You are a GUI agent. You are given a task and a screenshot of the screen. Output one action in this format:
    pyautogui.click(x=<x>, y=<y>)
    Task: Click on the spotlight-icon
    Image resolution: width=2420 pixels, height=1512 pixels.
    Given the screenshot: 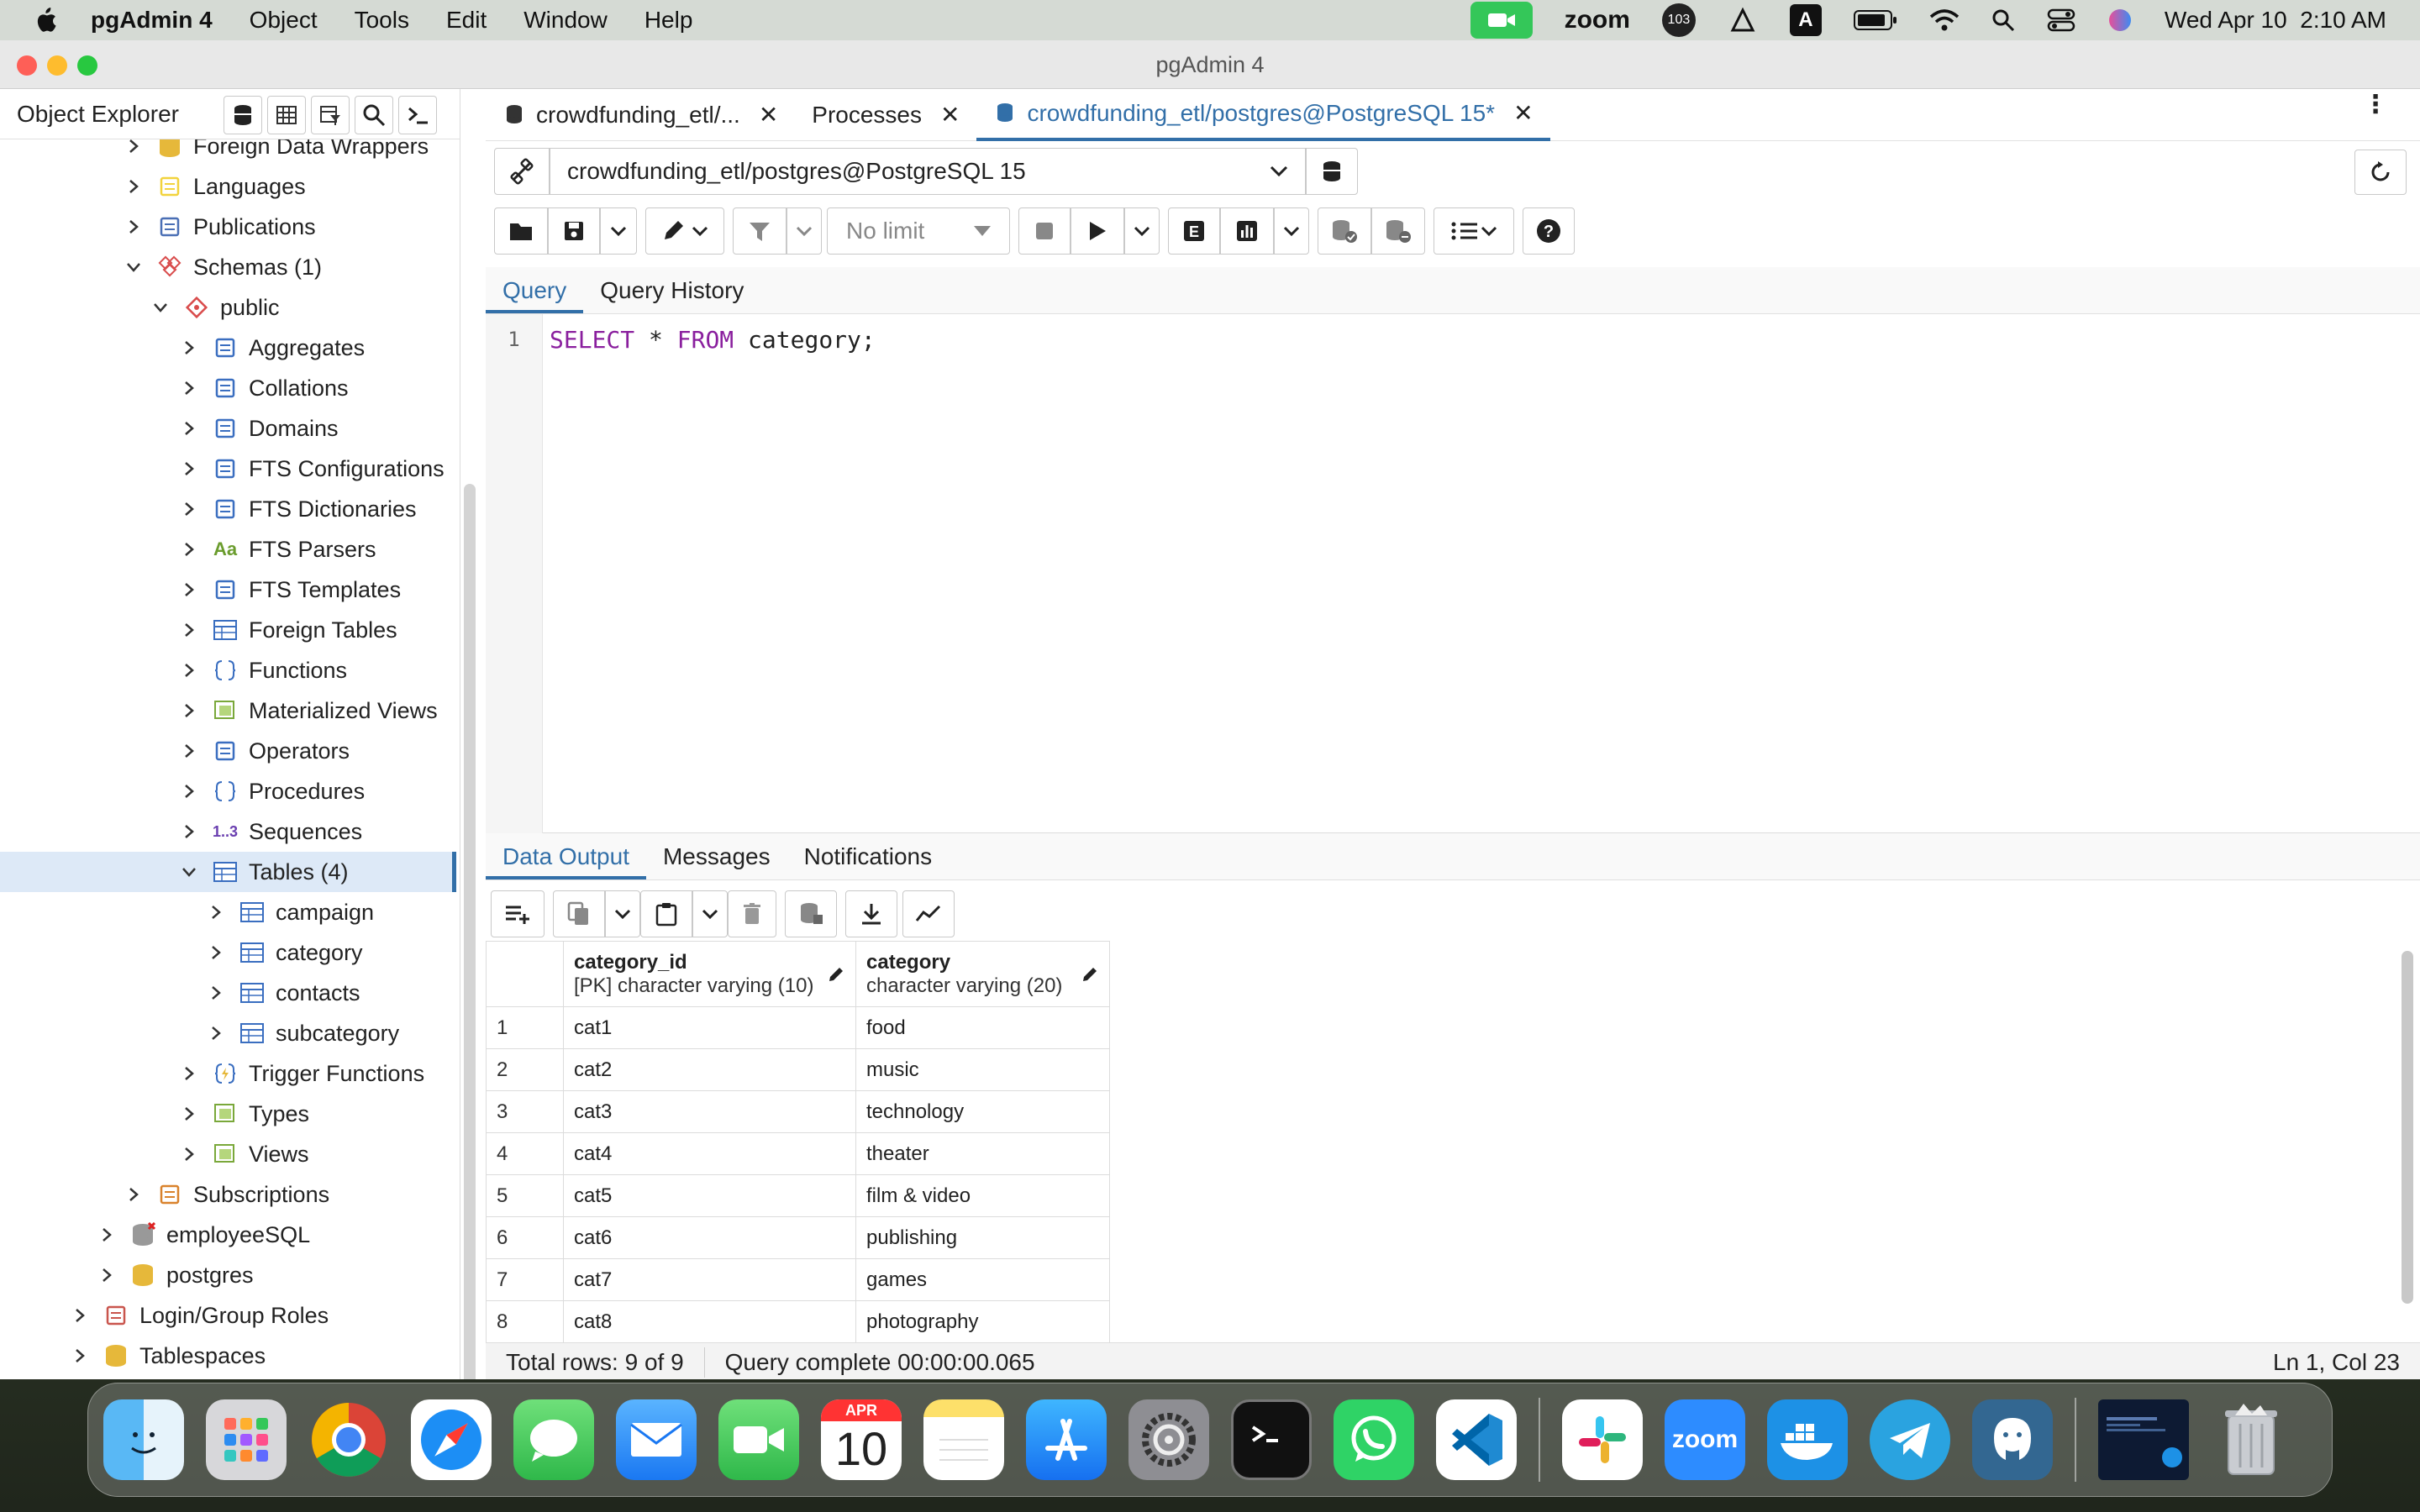 What is the action you would take?
    pyautogui.click(x=2003, y=20)
    